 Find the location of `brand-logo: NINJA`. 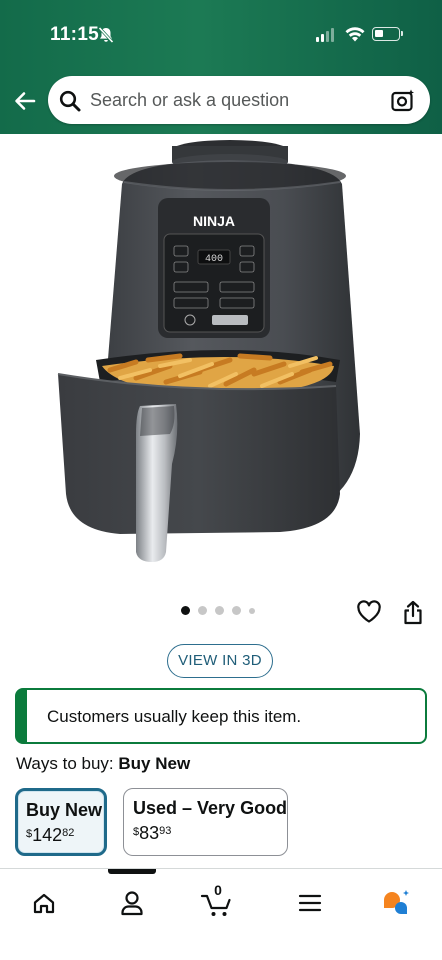

brand-logo: NINJA is located at coordinates (214, 221).